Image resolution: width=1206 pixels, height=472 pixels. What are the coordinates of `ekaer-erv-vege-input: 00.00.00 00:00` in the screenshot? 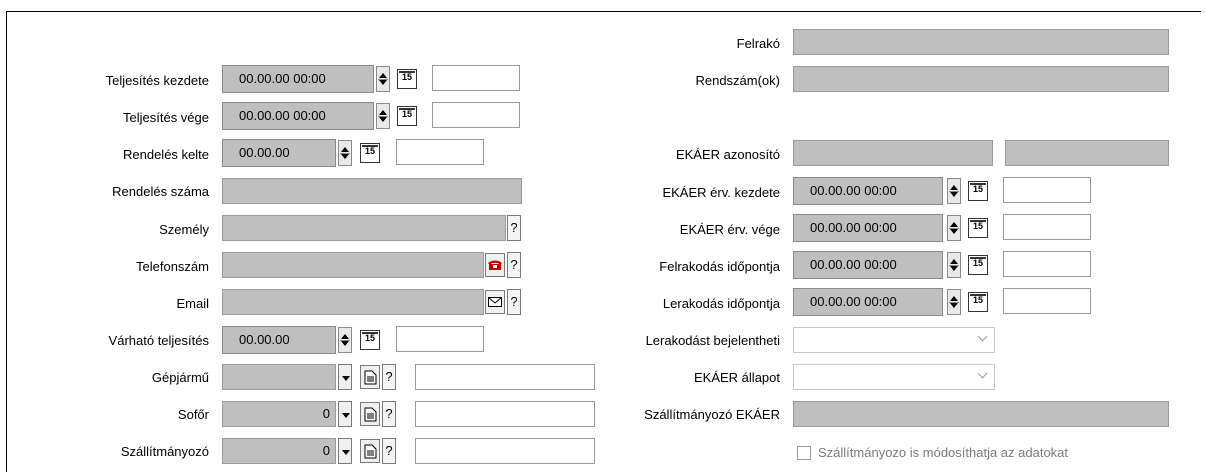 It's located at (868, 228).